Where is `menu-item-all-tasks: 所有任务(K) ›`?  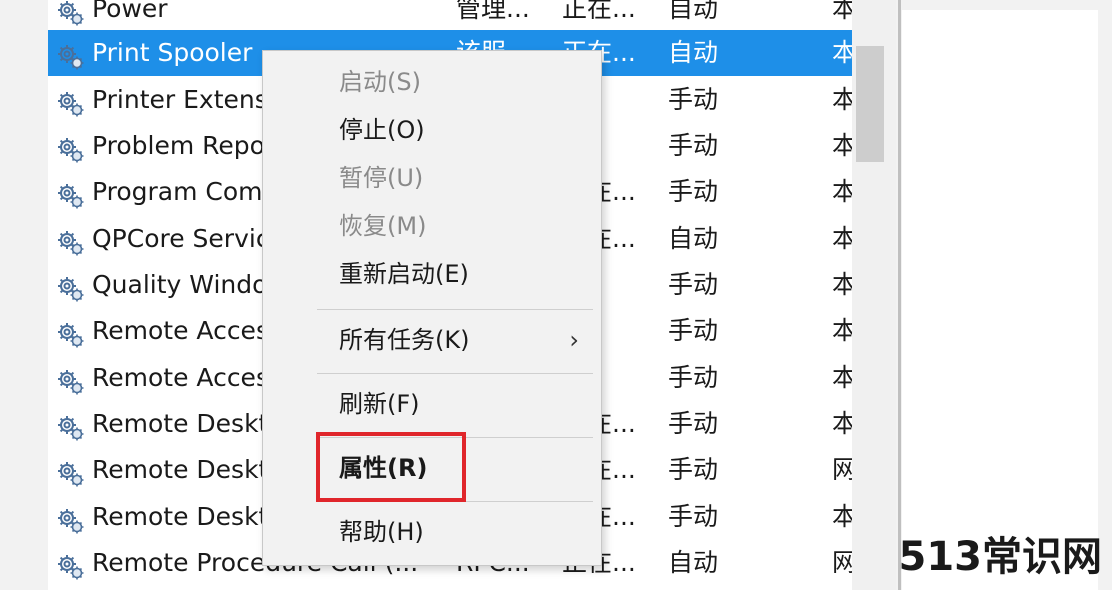 menu-item-all-tasks: 所有任务(K) › is located at coordinates (432, 340).